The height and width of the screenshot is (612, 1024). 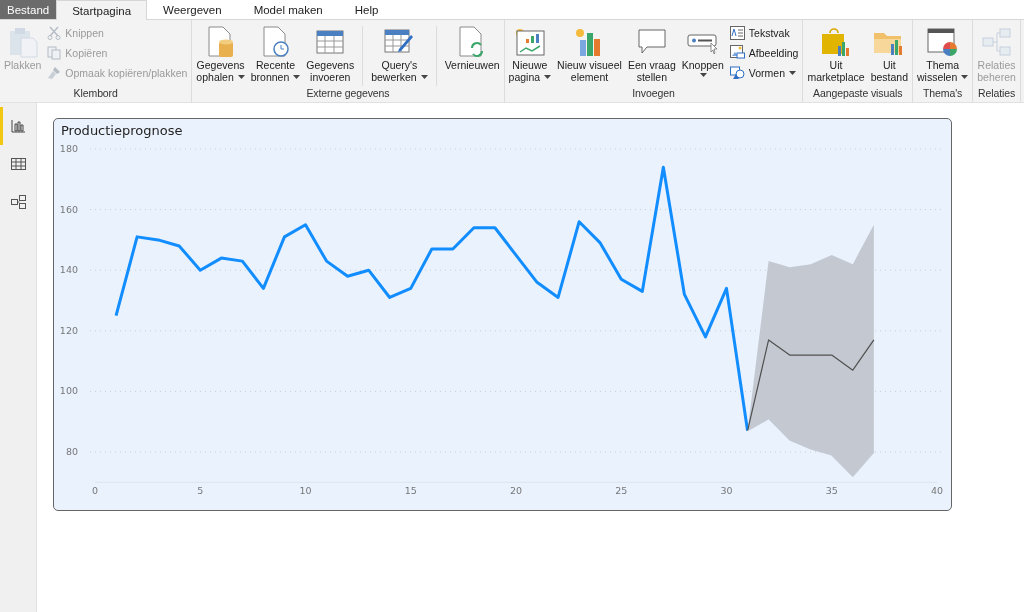 I want to click on x-tick-label: 15, so click(x=410, y=491).